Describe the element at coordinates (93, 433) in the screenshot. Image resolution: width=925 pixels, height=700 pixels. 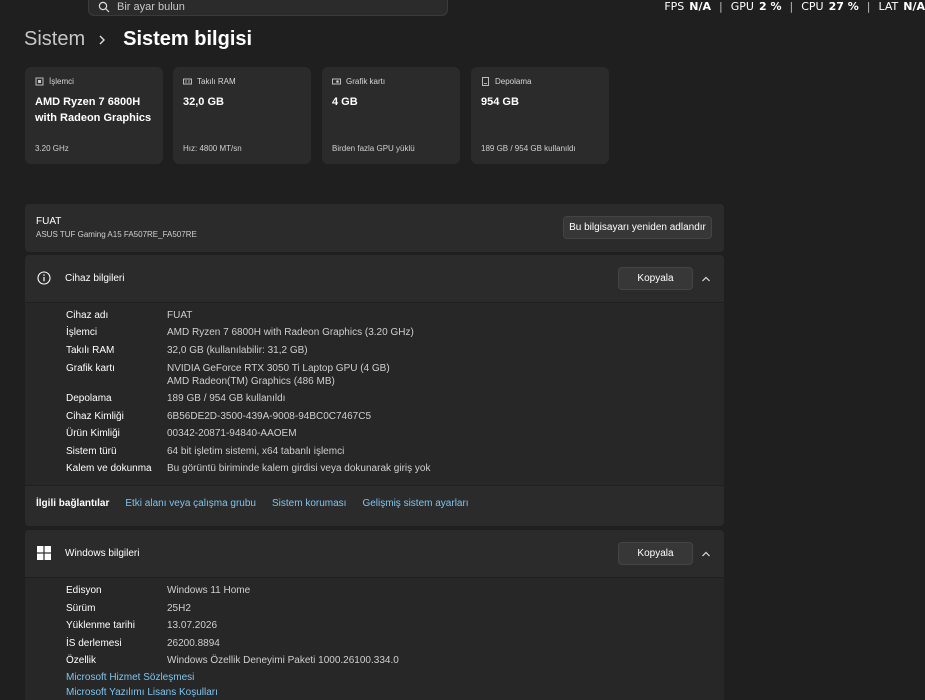
I see `info-key: Ürün Kimliği` at that location.